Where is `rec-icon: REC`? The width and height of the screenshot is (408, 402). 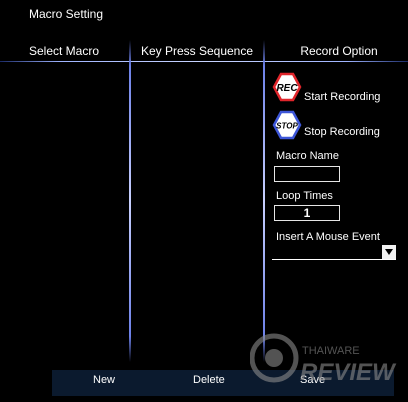 rec-icon: REC is located at coordinates (287, 87).